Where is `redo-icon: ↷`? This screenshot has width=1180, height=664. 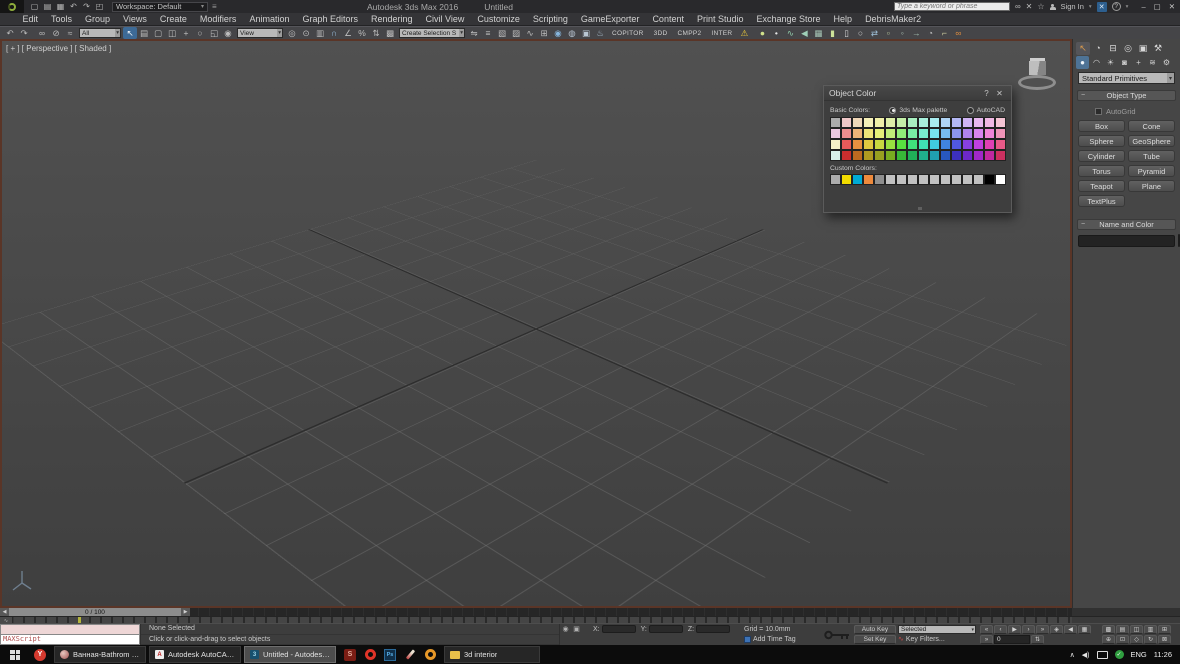
redo-icon: ↷ is located at coordinates (24, 33).